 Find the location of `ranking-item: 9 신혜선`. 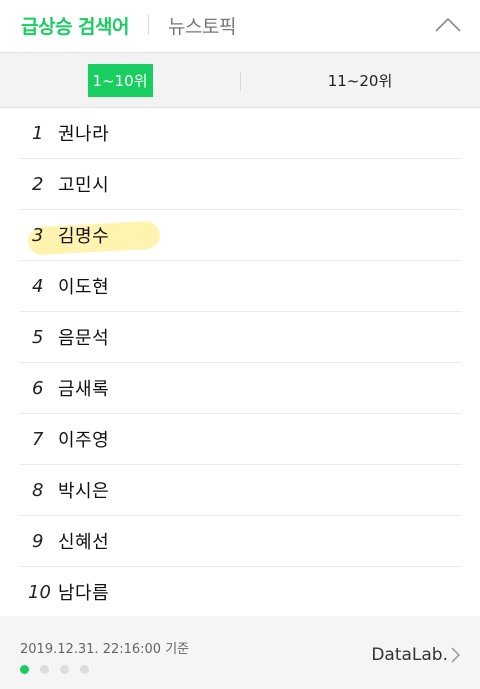

ranking-item: 9 신혜선 is located at coordinates (241, 541).